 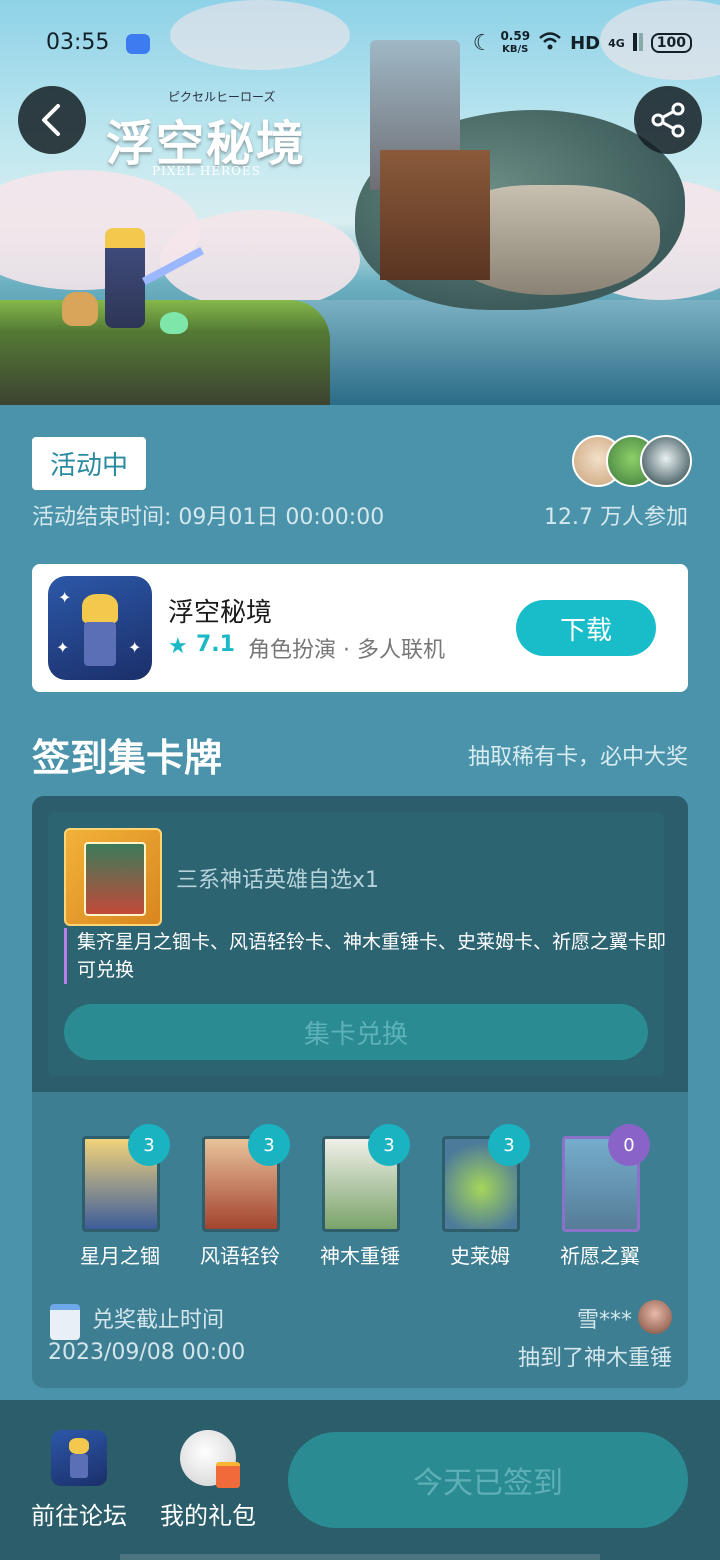 What do you see at coordinates (206, 171) in the screenshot?
I see `logo-subtitle: PIXEL HEROES` at bounding box center [206, 171].